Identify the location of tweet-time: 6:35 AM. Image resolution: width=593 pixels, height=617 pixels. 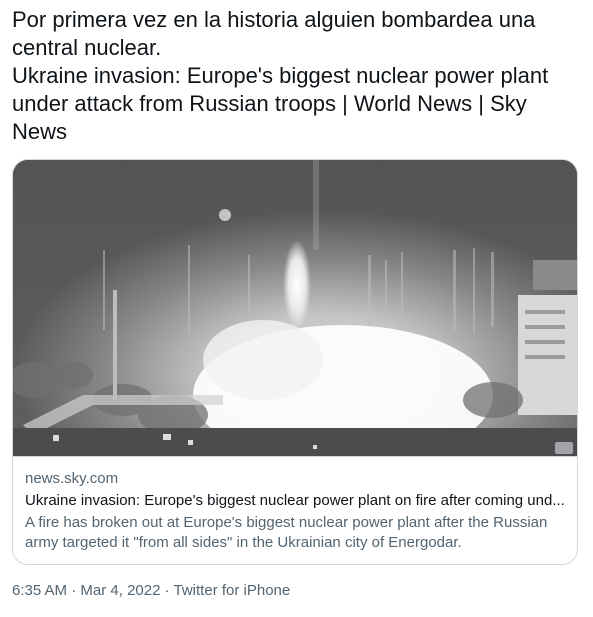
(39, 590).